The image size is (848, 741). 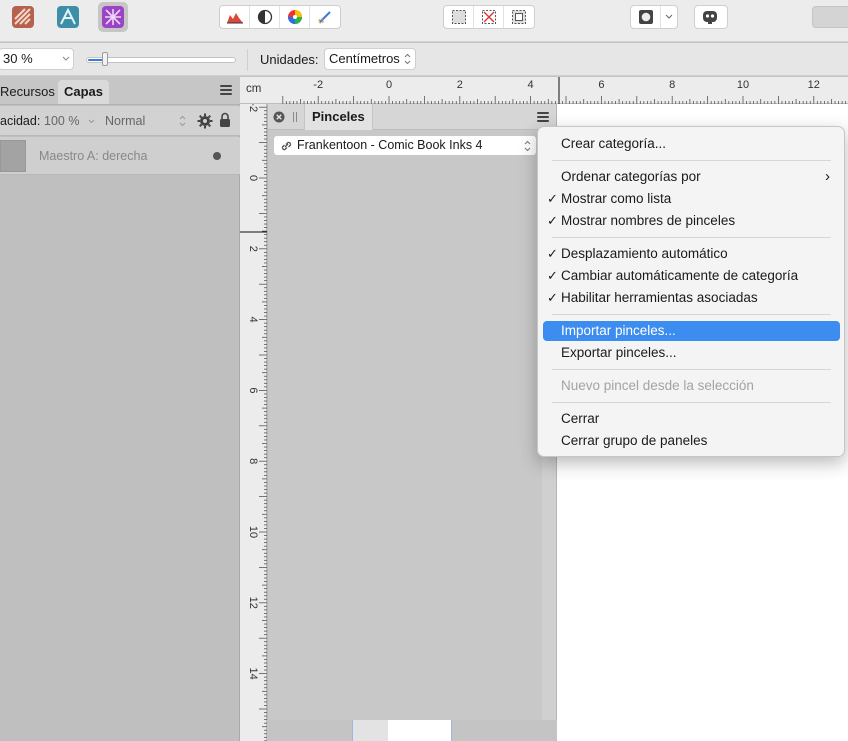 I want to click on assistant-button, so click(x=710, y=17).